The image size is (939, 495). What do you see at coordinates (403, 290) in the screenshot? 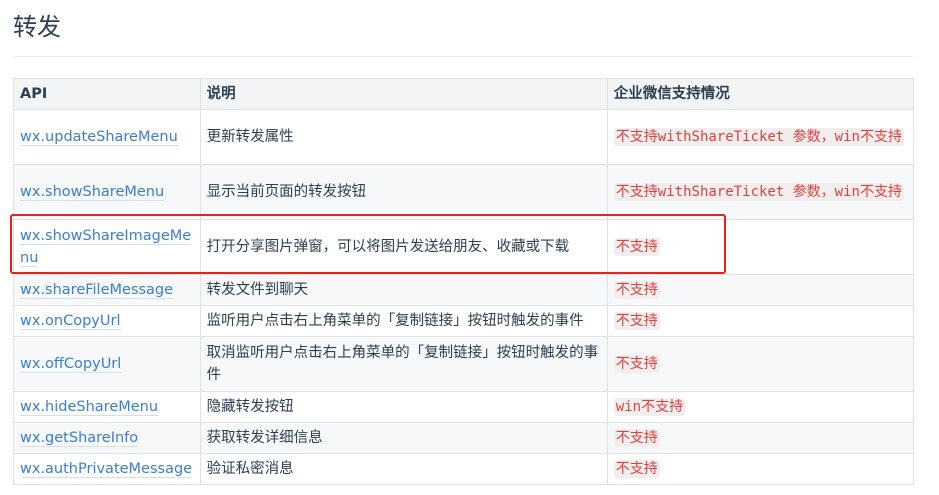
I see `desc-cell: 转发文件到聊天` at bounding box center [403, 290].